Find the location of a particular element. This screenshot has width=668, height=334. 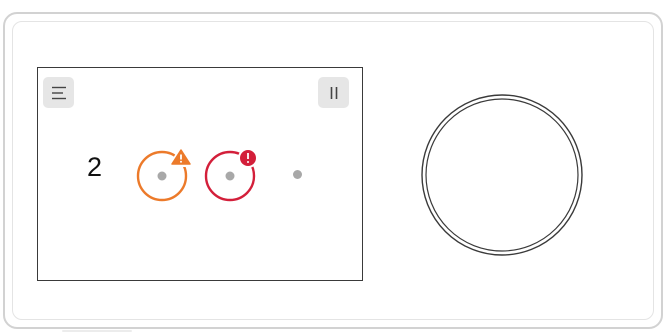

rotary-knob-icon is located at coordinates (502, 175).